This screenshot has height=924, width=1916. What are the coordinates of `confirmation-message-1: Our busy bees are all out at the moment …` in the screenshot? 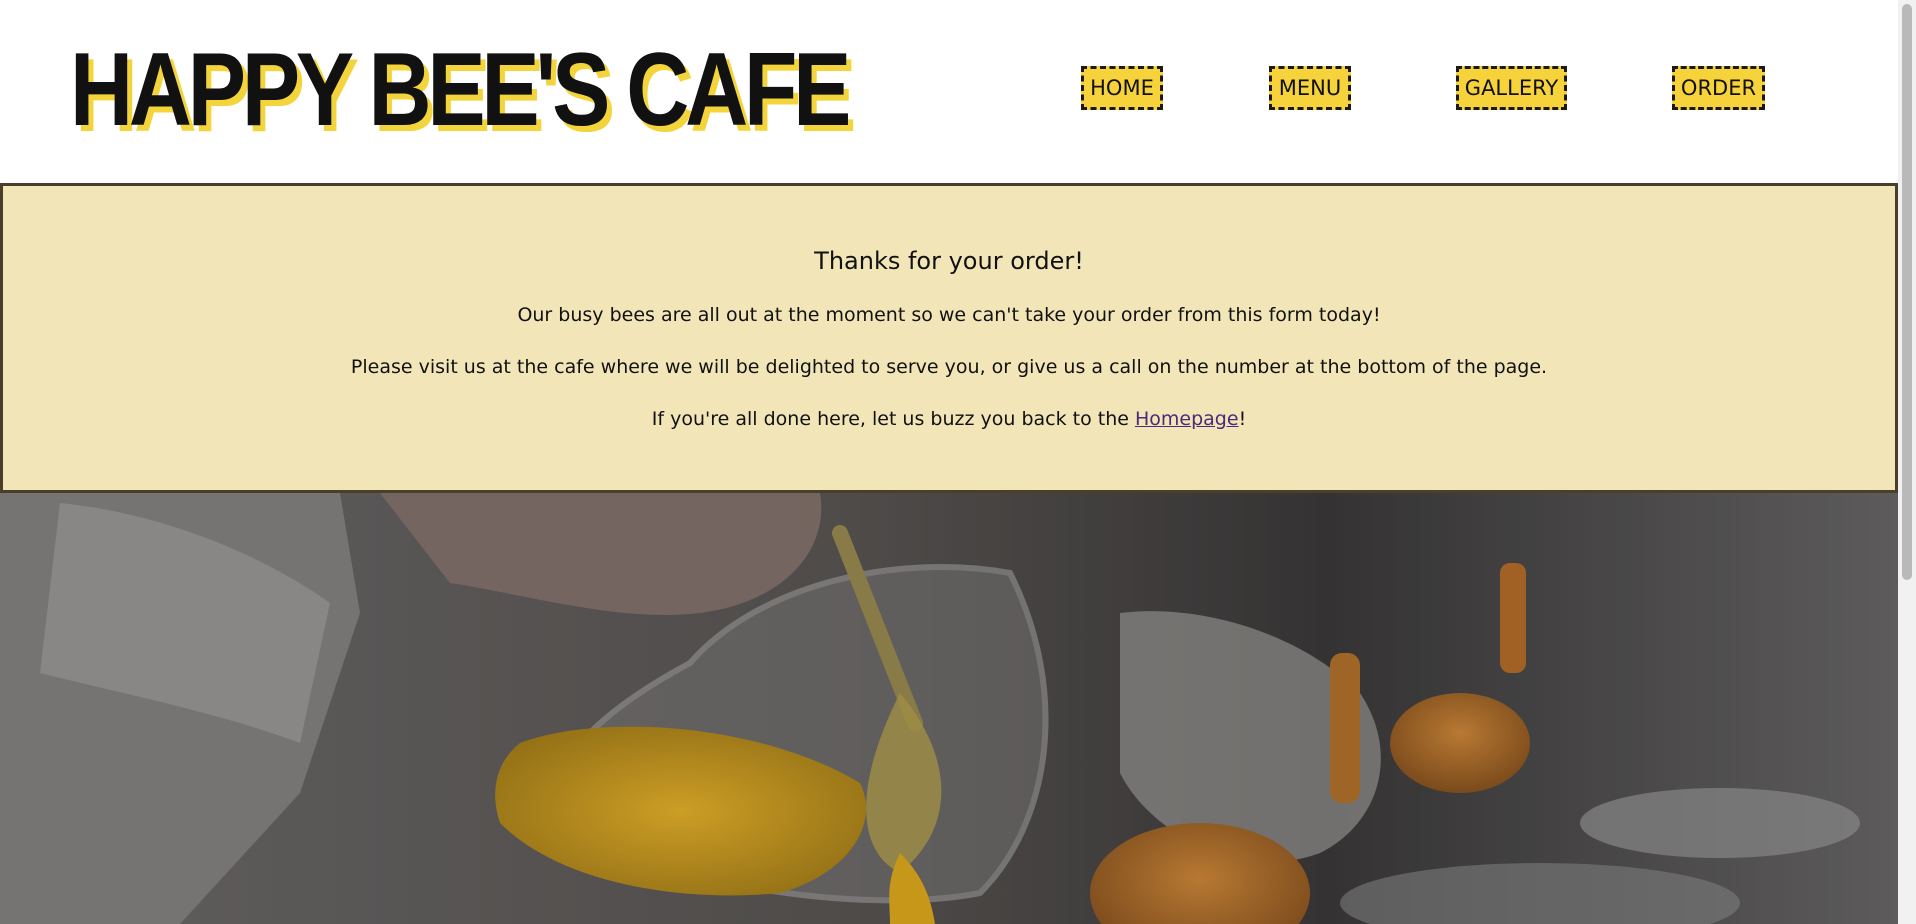 It's located at (949, 315).